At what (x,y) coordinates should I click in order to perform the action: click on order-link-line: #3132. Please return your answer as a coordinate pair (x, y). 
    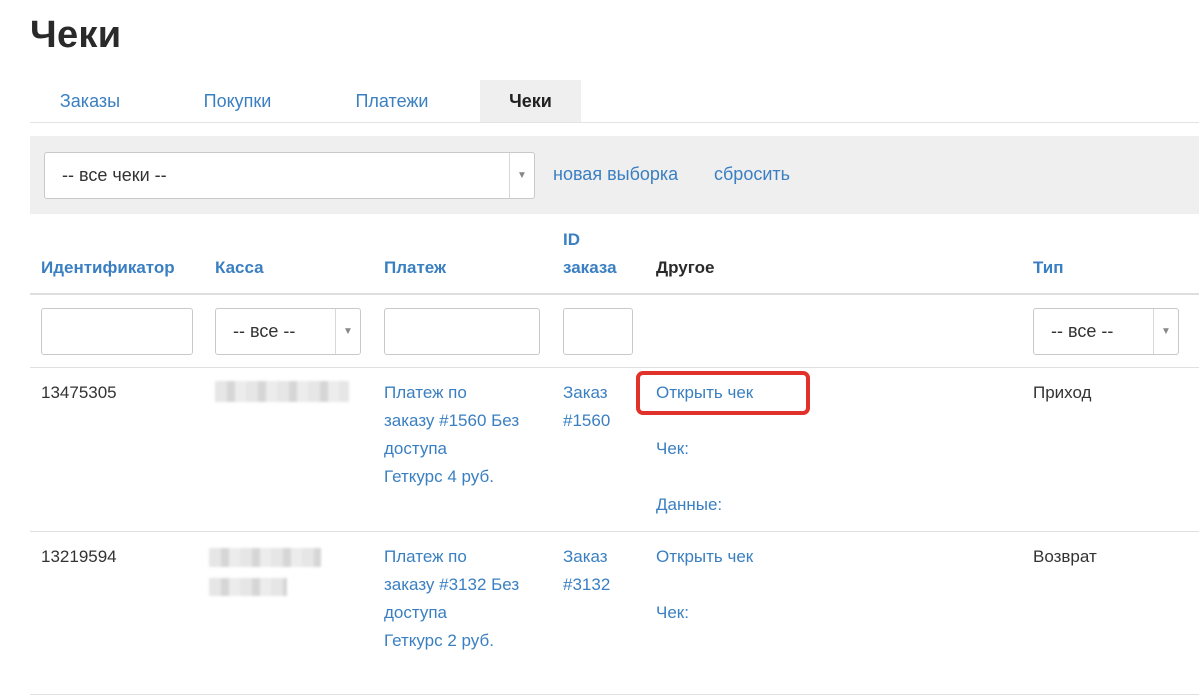
    Looking at the image, I should click on (587, 584).